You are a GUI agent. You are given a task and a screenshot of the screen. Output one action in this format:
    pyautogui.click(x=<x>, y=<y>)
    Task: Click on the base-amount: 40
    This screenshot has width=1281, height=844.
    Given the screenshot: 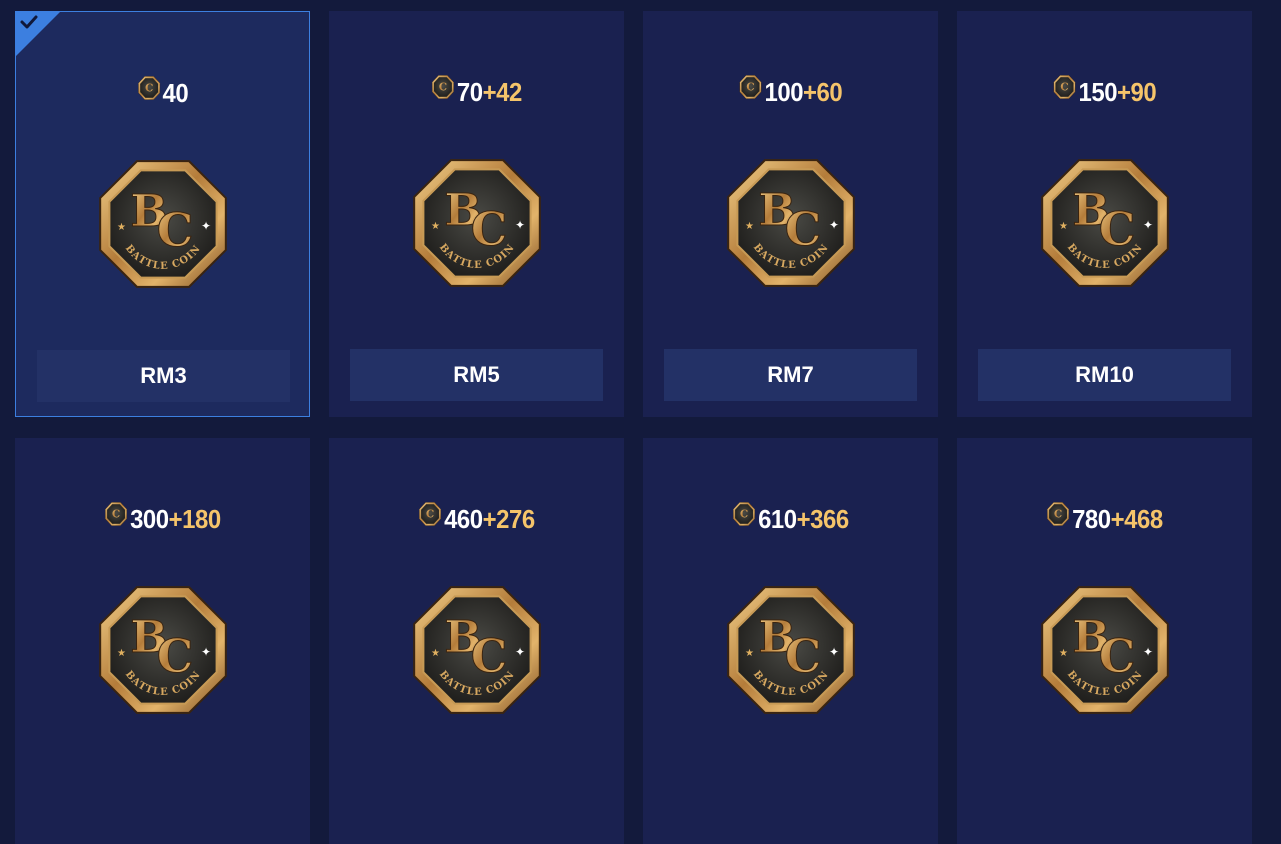 What is the action you would take?
    pyautogui.click(x=175, y=93)
    